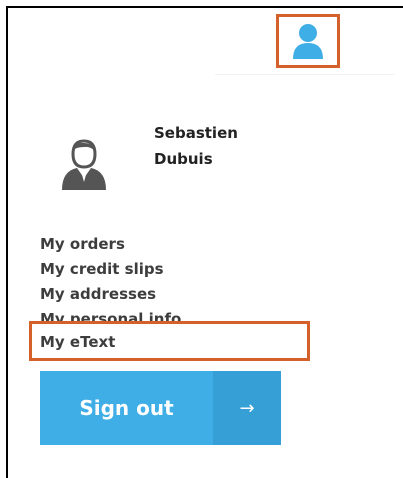  What do you see at coordinates (77, 342) in the screenshot?
I see `menu-item-etext: My eText` at bounding box center [77, 342].